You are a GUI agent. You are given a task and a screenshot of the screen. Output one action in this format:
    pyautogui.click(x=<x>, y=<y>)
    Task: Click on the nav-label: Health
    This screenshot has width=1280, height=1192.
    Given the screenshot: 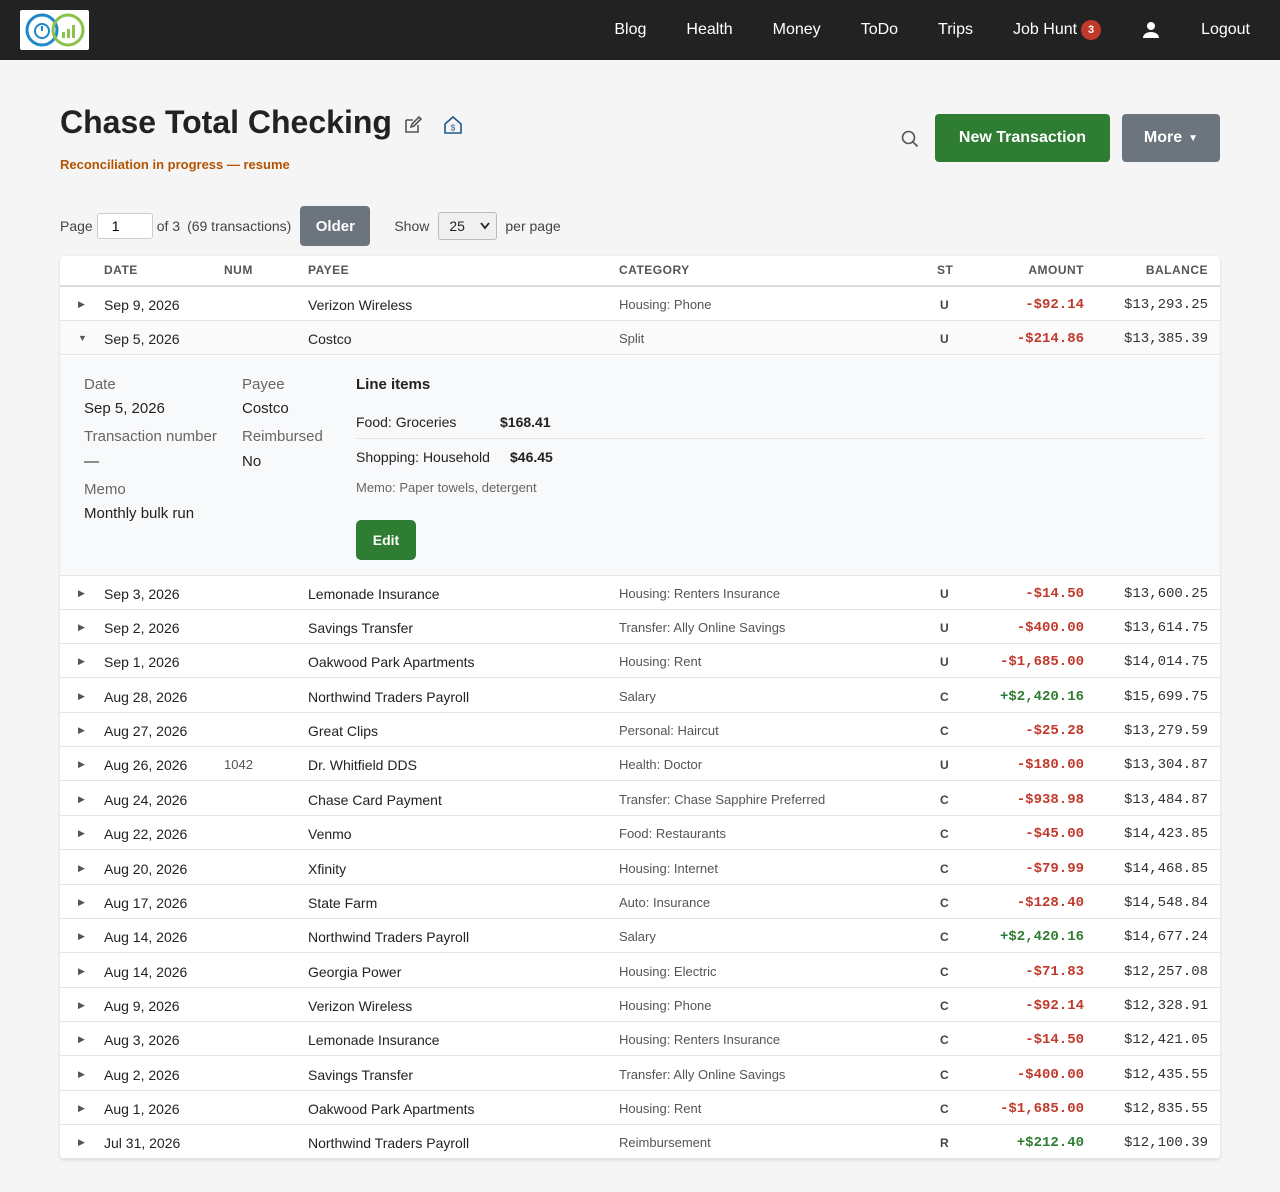 What is the action you would take?
    pyautogui.click(x=709, y=29)
    